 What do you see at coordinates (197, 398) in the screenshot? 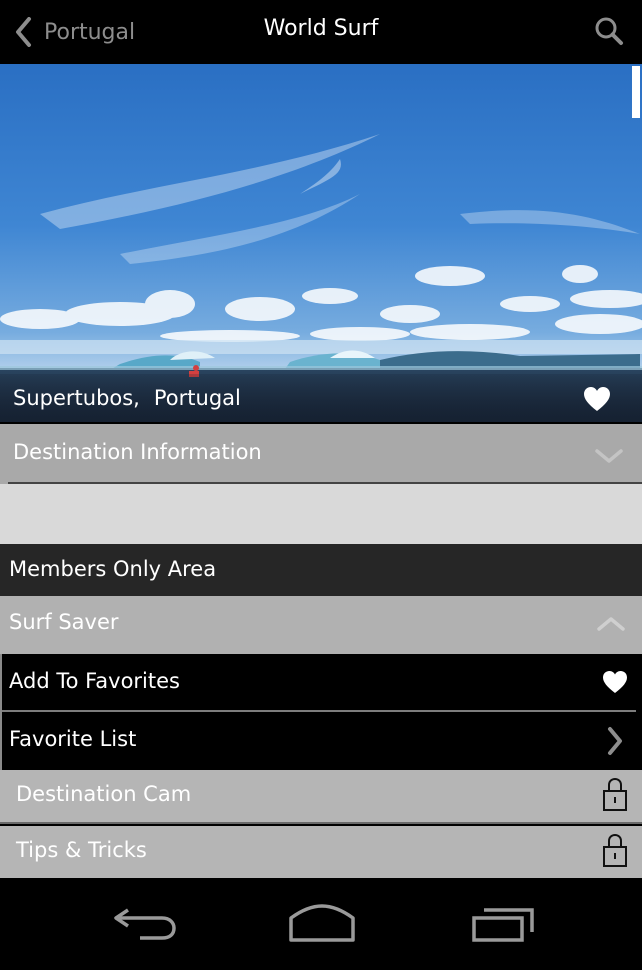
I see `country-name: Portugal` at bounding box center [197, 398].